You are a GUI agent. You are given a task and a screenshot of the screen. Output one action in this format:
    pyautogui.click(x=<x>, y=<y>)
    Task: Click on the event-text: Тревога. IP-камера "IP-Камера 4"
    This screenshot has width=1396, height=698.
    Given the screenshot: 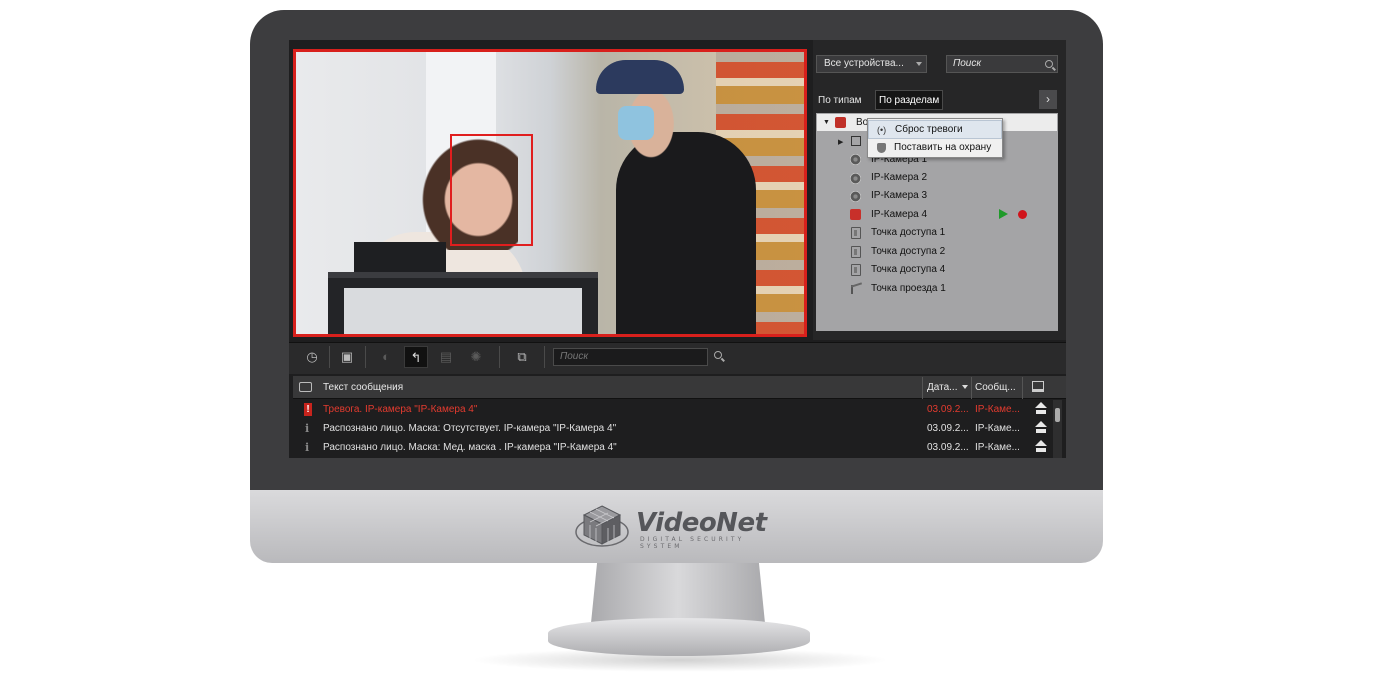 What is the action you would take?
    pyautogui.click(x=400, y=409)
    